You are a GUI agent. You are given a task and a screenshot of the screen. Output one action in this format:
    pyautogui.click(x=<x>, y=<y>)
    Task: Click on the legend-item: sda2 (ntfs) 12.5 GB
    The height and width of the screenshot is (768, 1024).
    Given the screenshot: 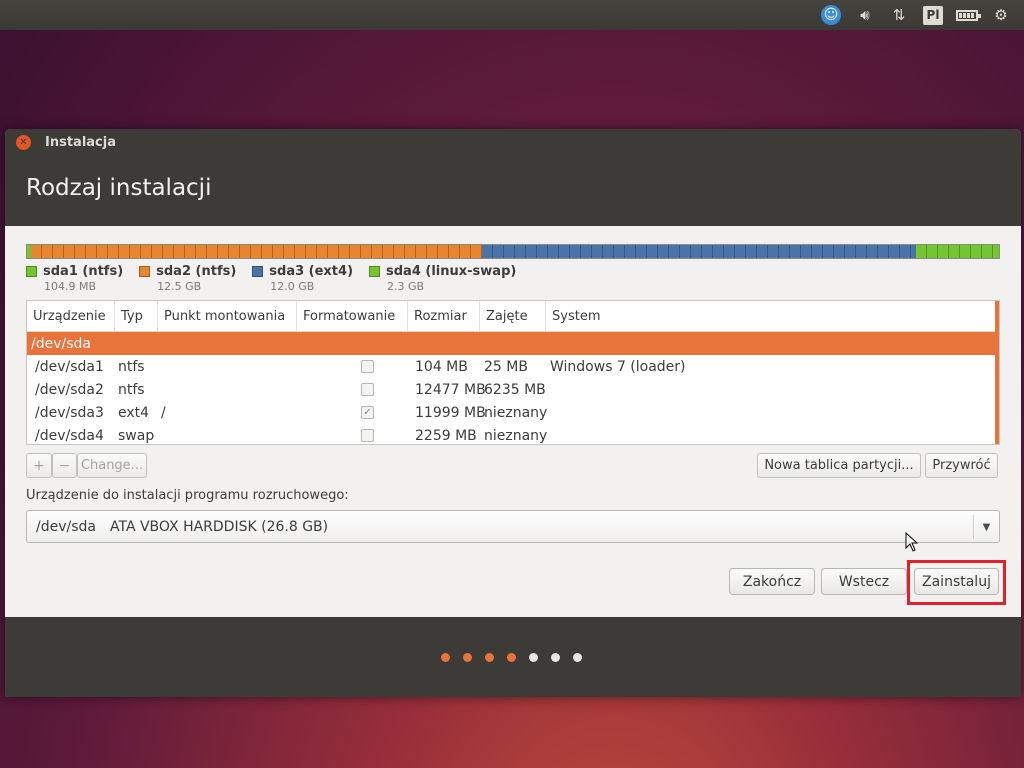 What is the action you would take?
    pyautogui.click(x=187, y=278)
    